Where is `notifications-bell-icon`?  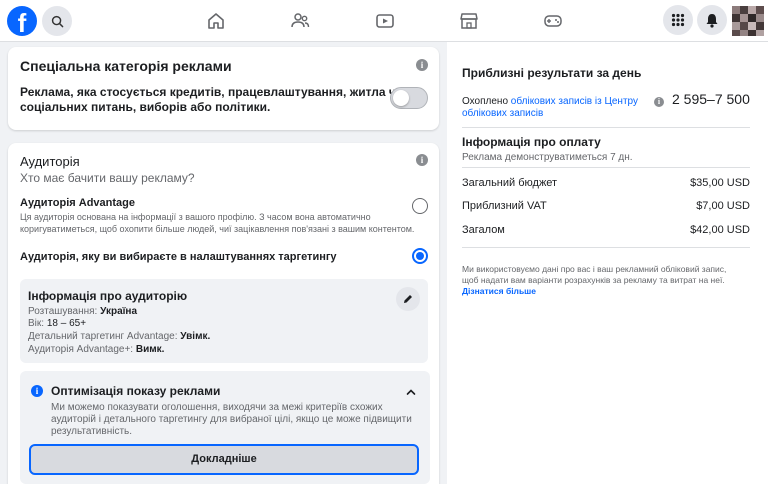 notifications-bell-icon is located at coordinates (712, 20).